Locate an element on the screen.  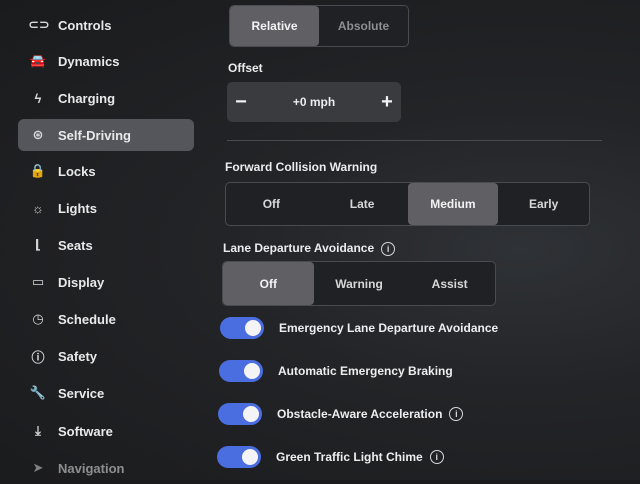
toggle-label: Automatic Emergency Braking is located at coordinates (365, 371).